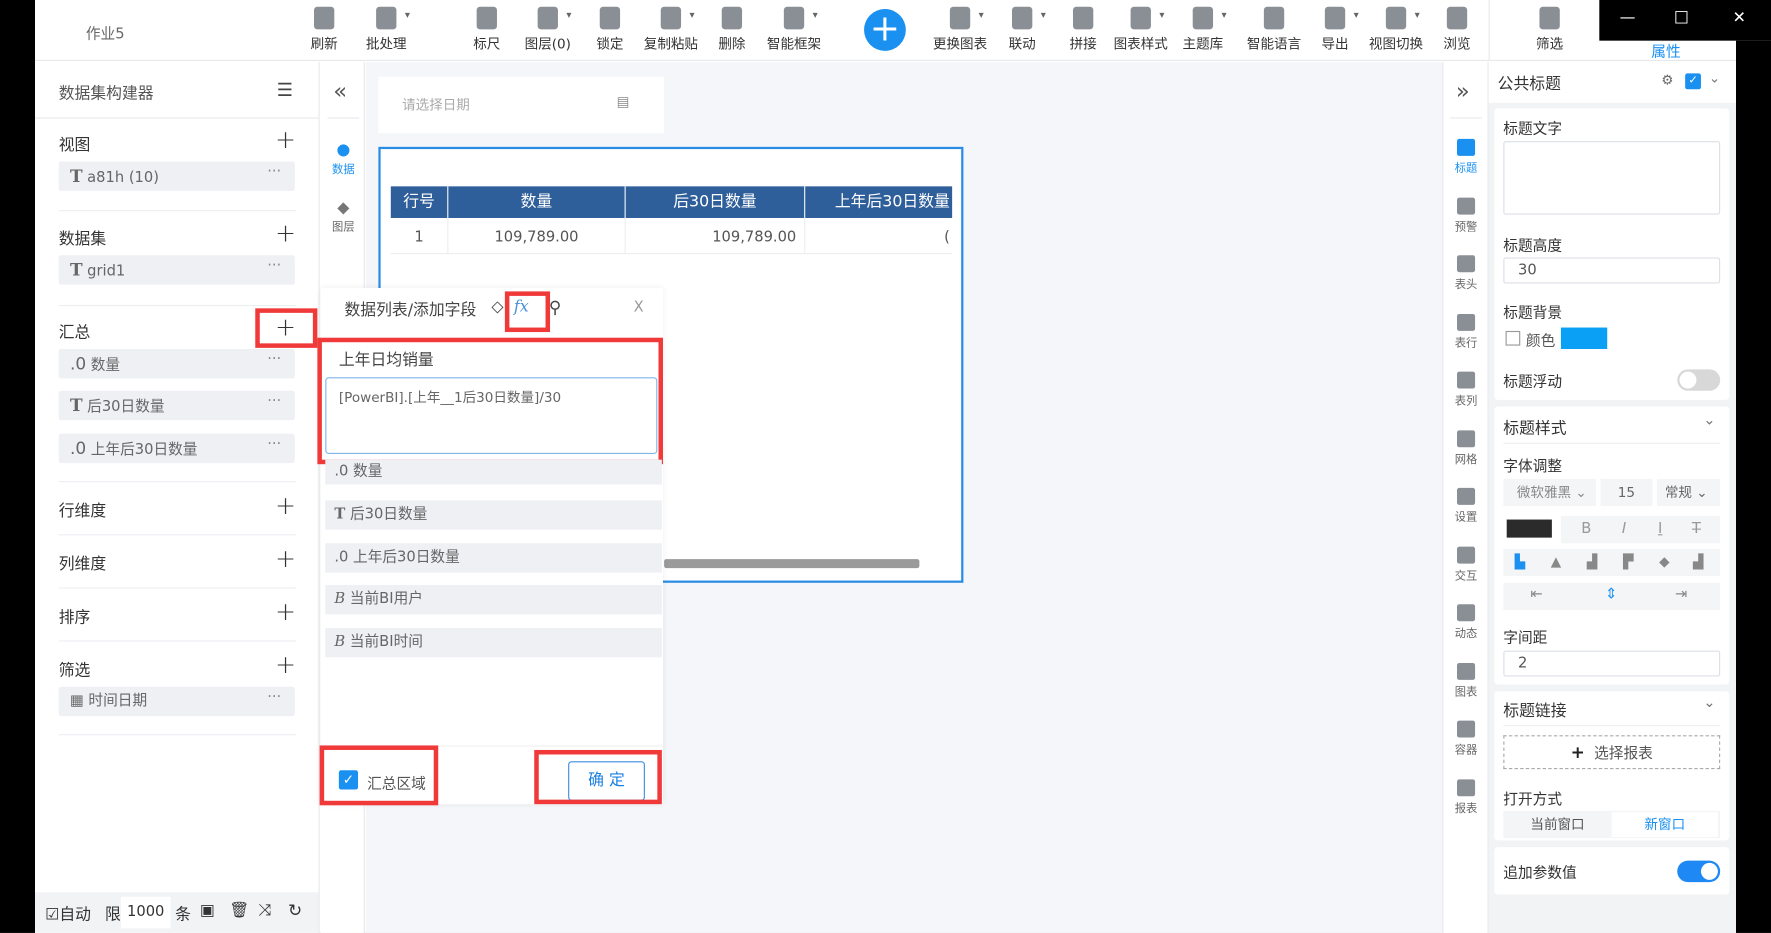 This screenshot has width=1771, height=933. I want to click on property-tab-2: 表头, so click(1465, 273).